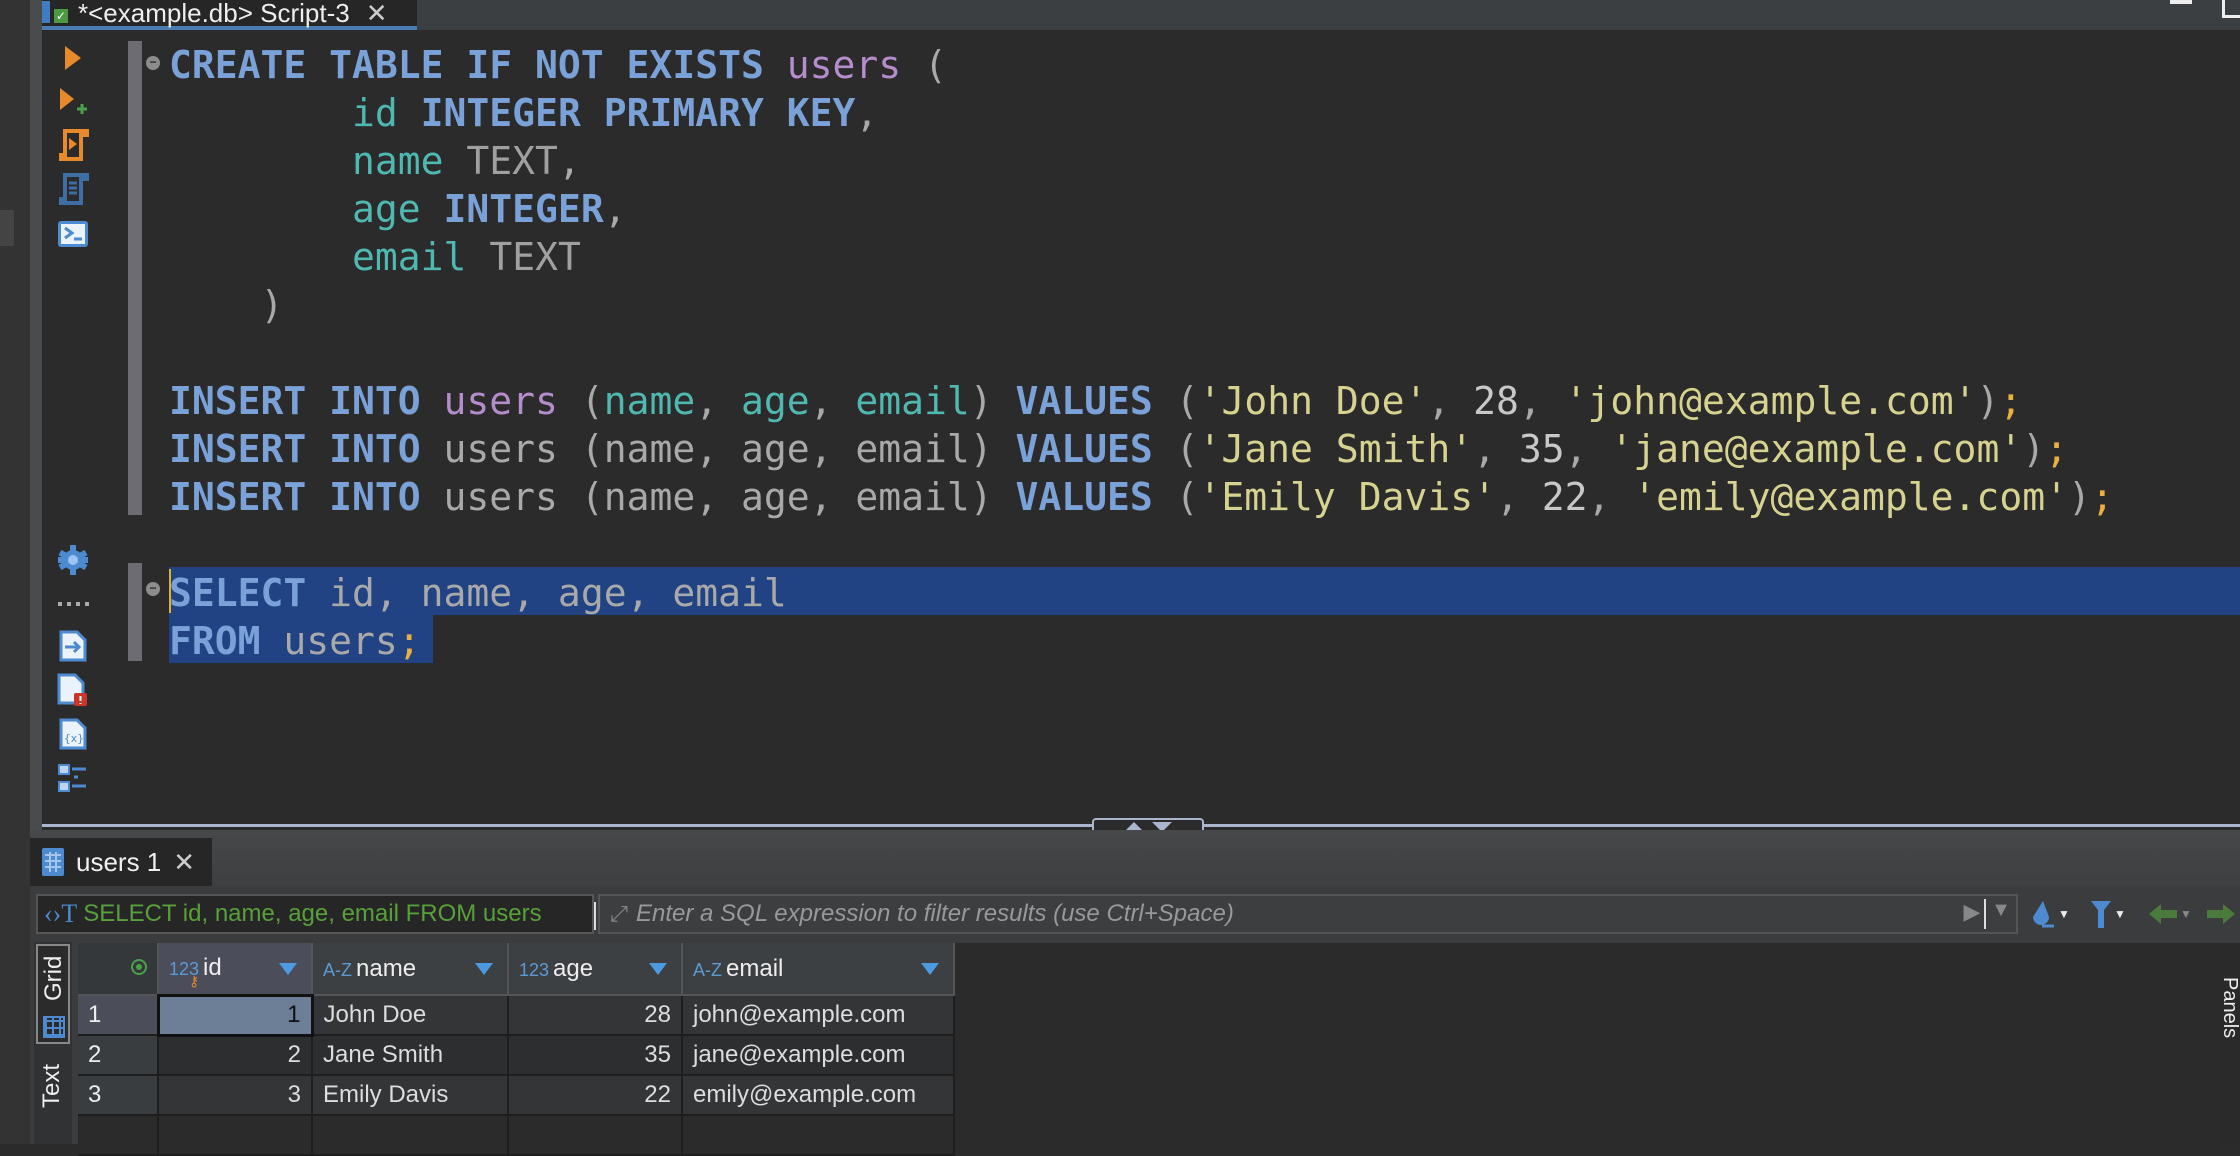 The height and width of the screenshot is (1156, 2240). Describe the element at coordinates (2231, 9) in the screenshot. I see `maximize-icon` at that location.